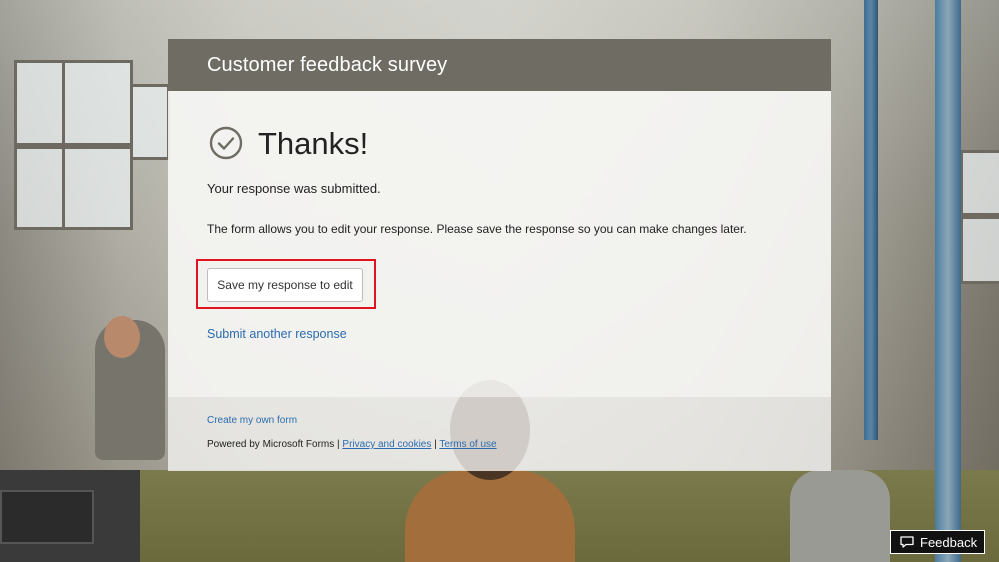 The width and height of the screenshot is (999, 562). Describe the element at coordinates (273, 444) in the screenshot. I see `powered-by-text: Powered by Microsoft Forms |` at that location.